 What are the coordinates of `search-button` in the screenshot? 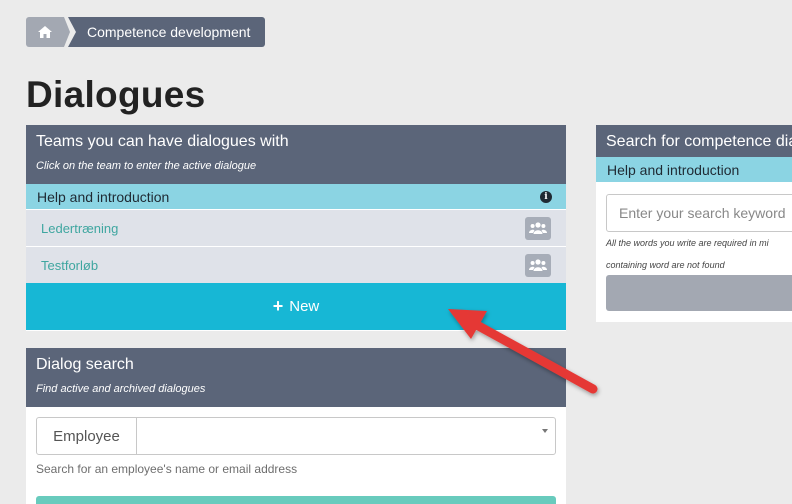 It's located at (296, 500).